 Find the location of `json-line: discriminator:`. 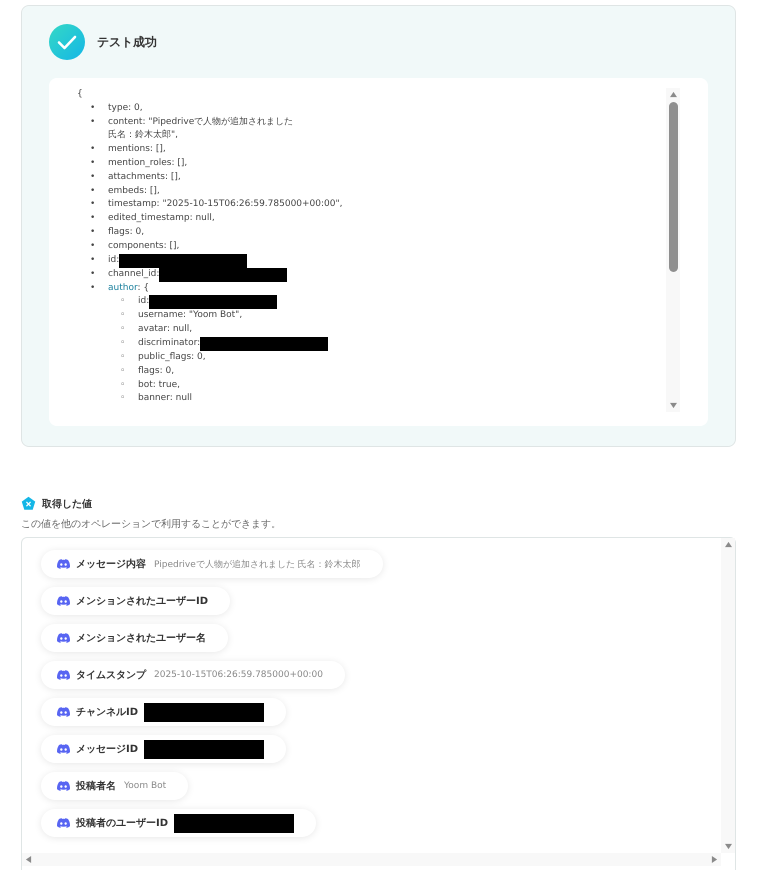

json-line: discriminator: is located at coordinates (169, 343).